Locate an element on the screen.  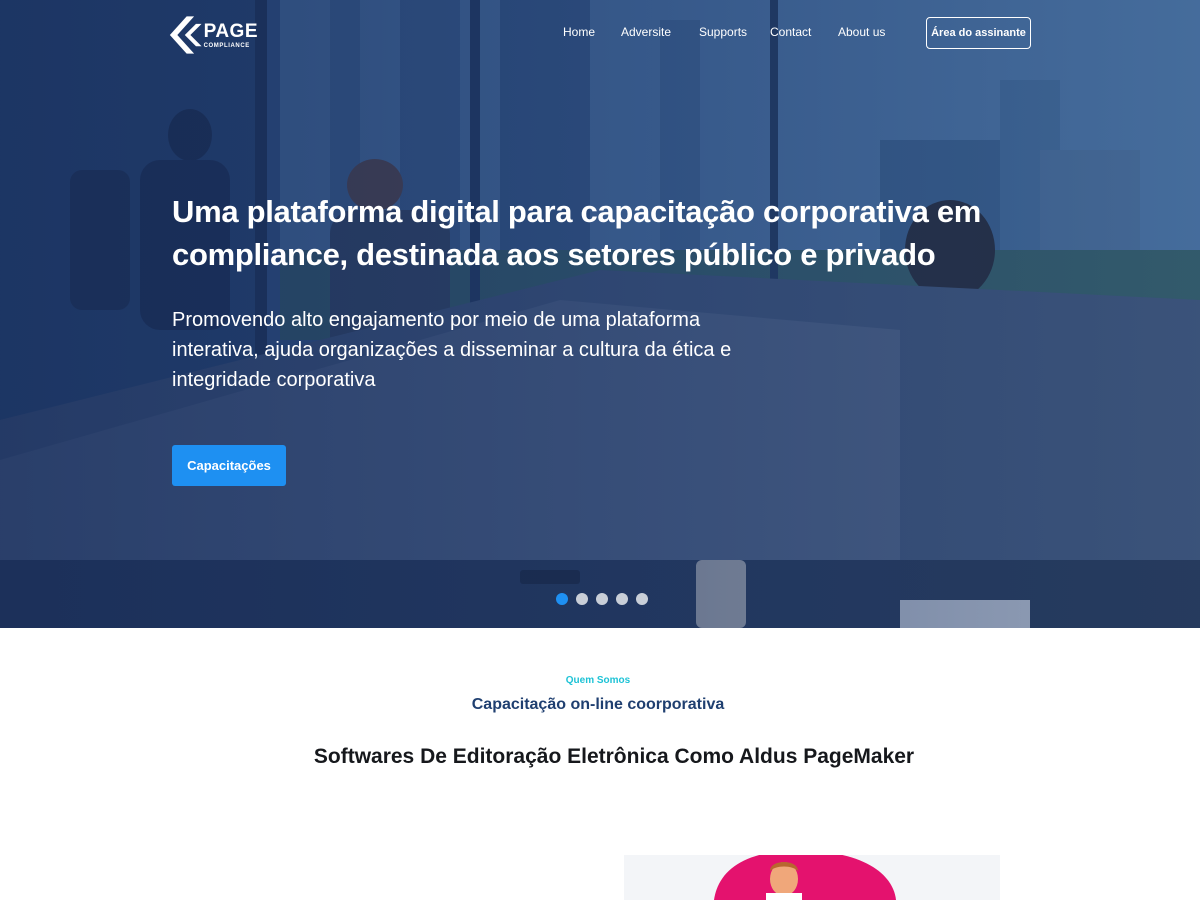
nav-home: Home is located at coordinates (579, 32).